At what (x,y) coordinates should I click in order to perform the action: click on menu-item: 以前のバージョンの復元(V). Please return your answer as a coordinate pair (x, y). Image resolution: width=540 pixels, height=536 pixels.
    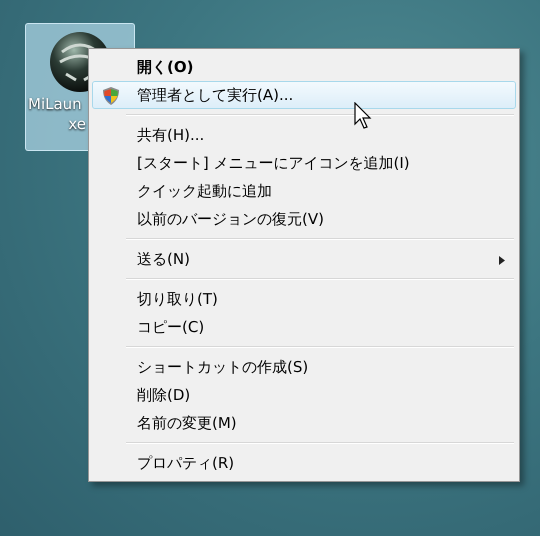
    Looking at the image, I should click on (304, 219).